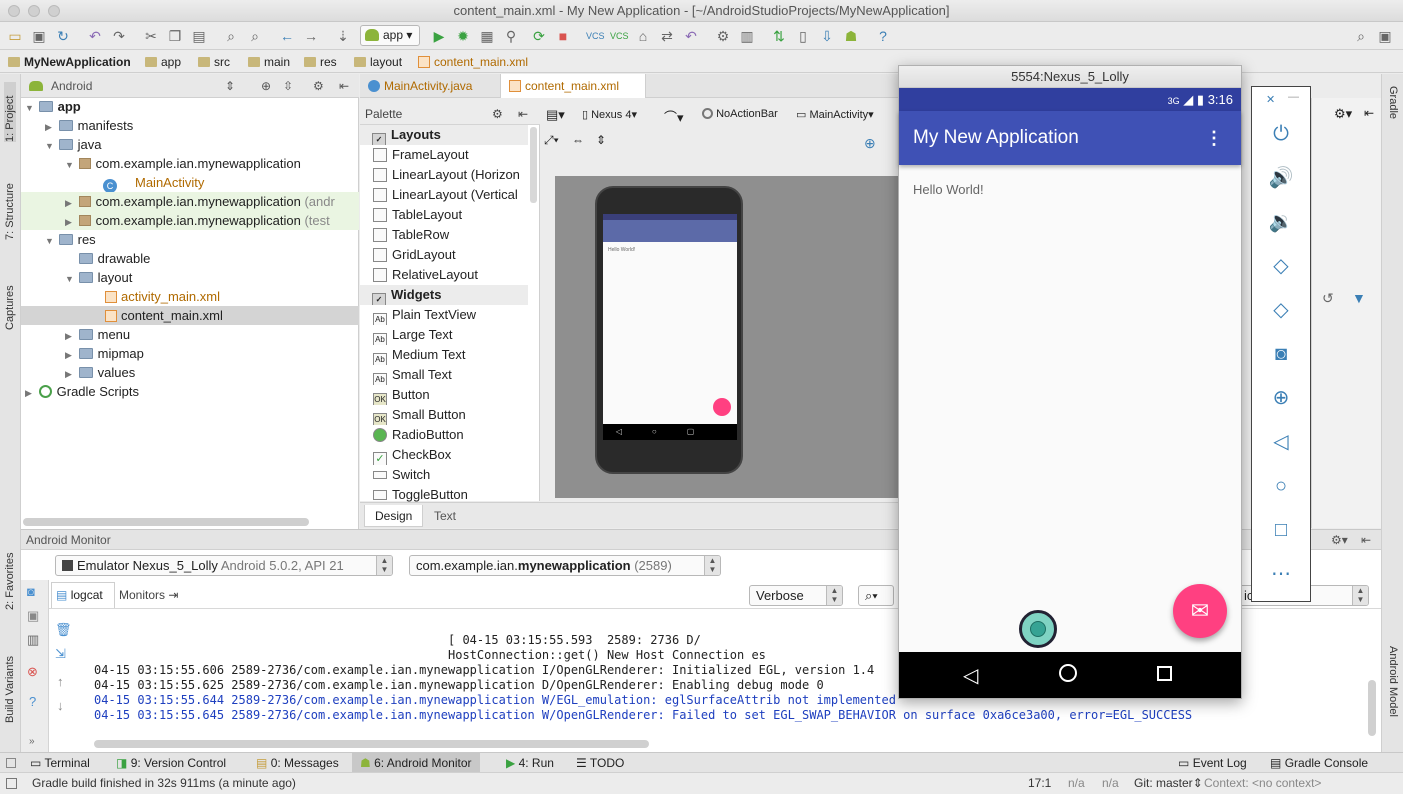  Describe the element at coordinates (33, 616) in the screenshot. I see `screen-record-icon: ▣` at that location.